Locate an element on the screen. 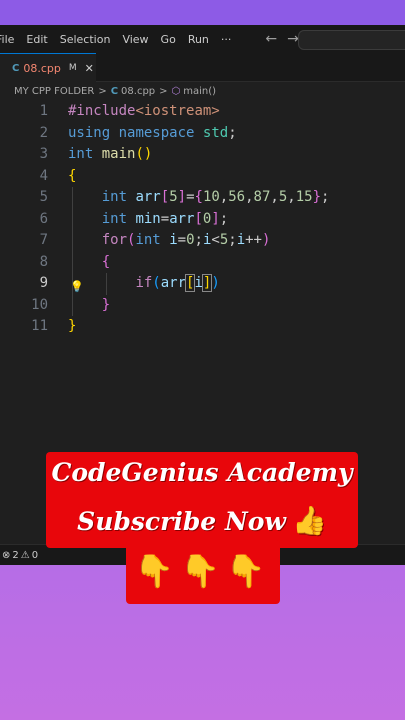 This screenshot has height=720, width=405. code-line: 2 using namespace std; is located at coordinates (202, 134).